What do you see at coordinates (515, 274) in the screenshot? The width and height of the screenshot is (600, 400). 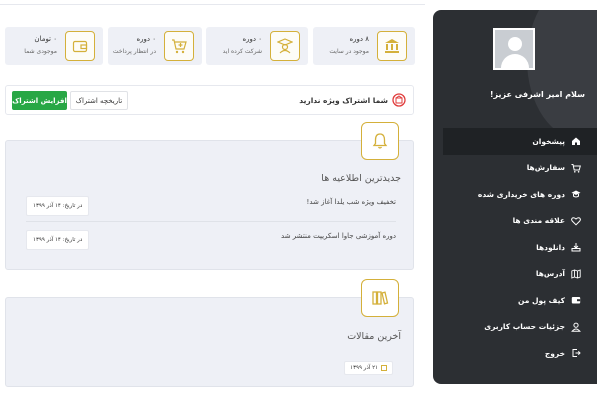 I see `sidebar-item-addresses: آدرس‌ها` at bounding box center [515, 274].